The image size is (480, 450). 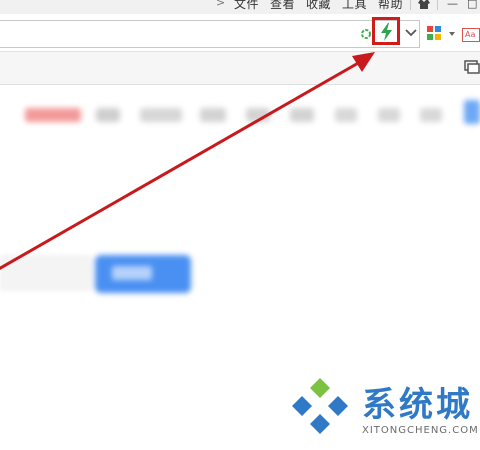 What do you see at coordinates (471, 35) in the screenshot?
I see `translate-icon: Aa` at bounding box center [471, 35].